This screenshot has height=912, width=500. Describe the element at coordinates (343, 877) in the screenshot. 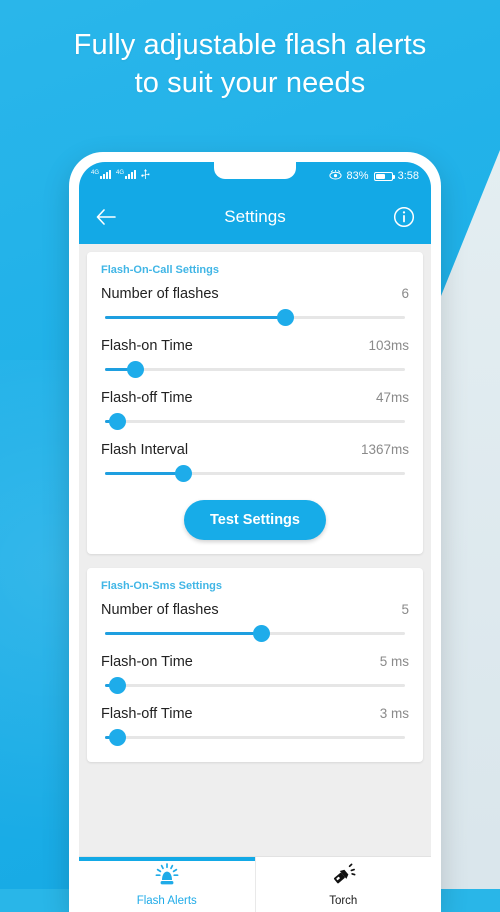

I see `flashlight-icon` at that location.